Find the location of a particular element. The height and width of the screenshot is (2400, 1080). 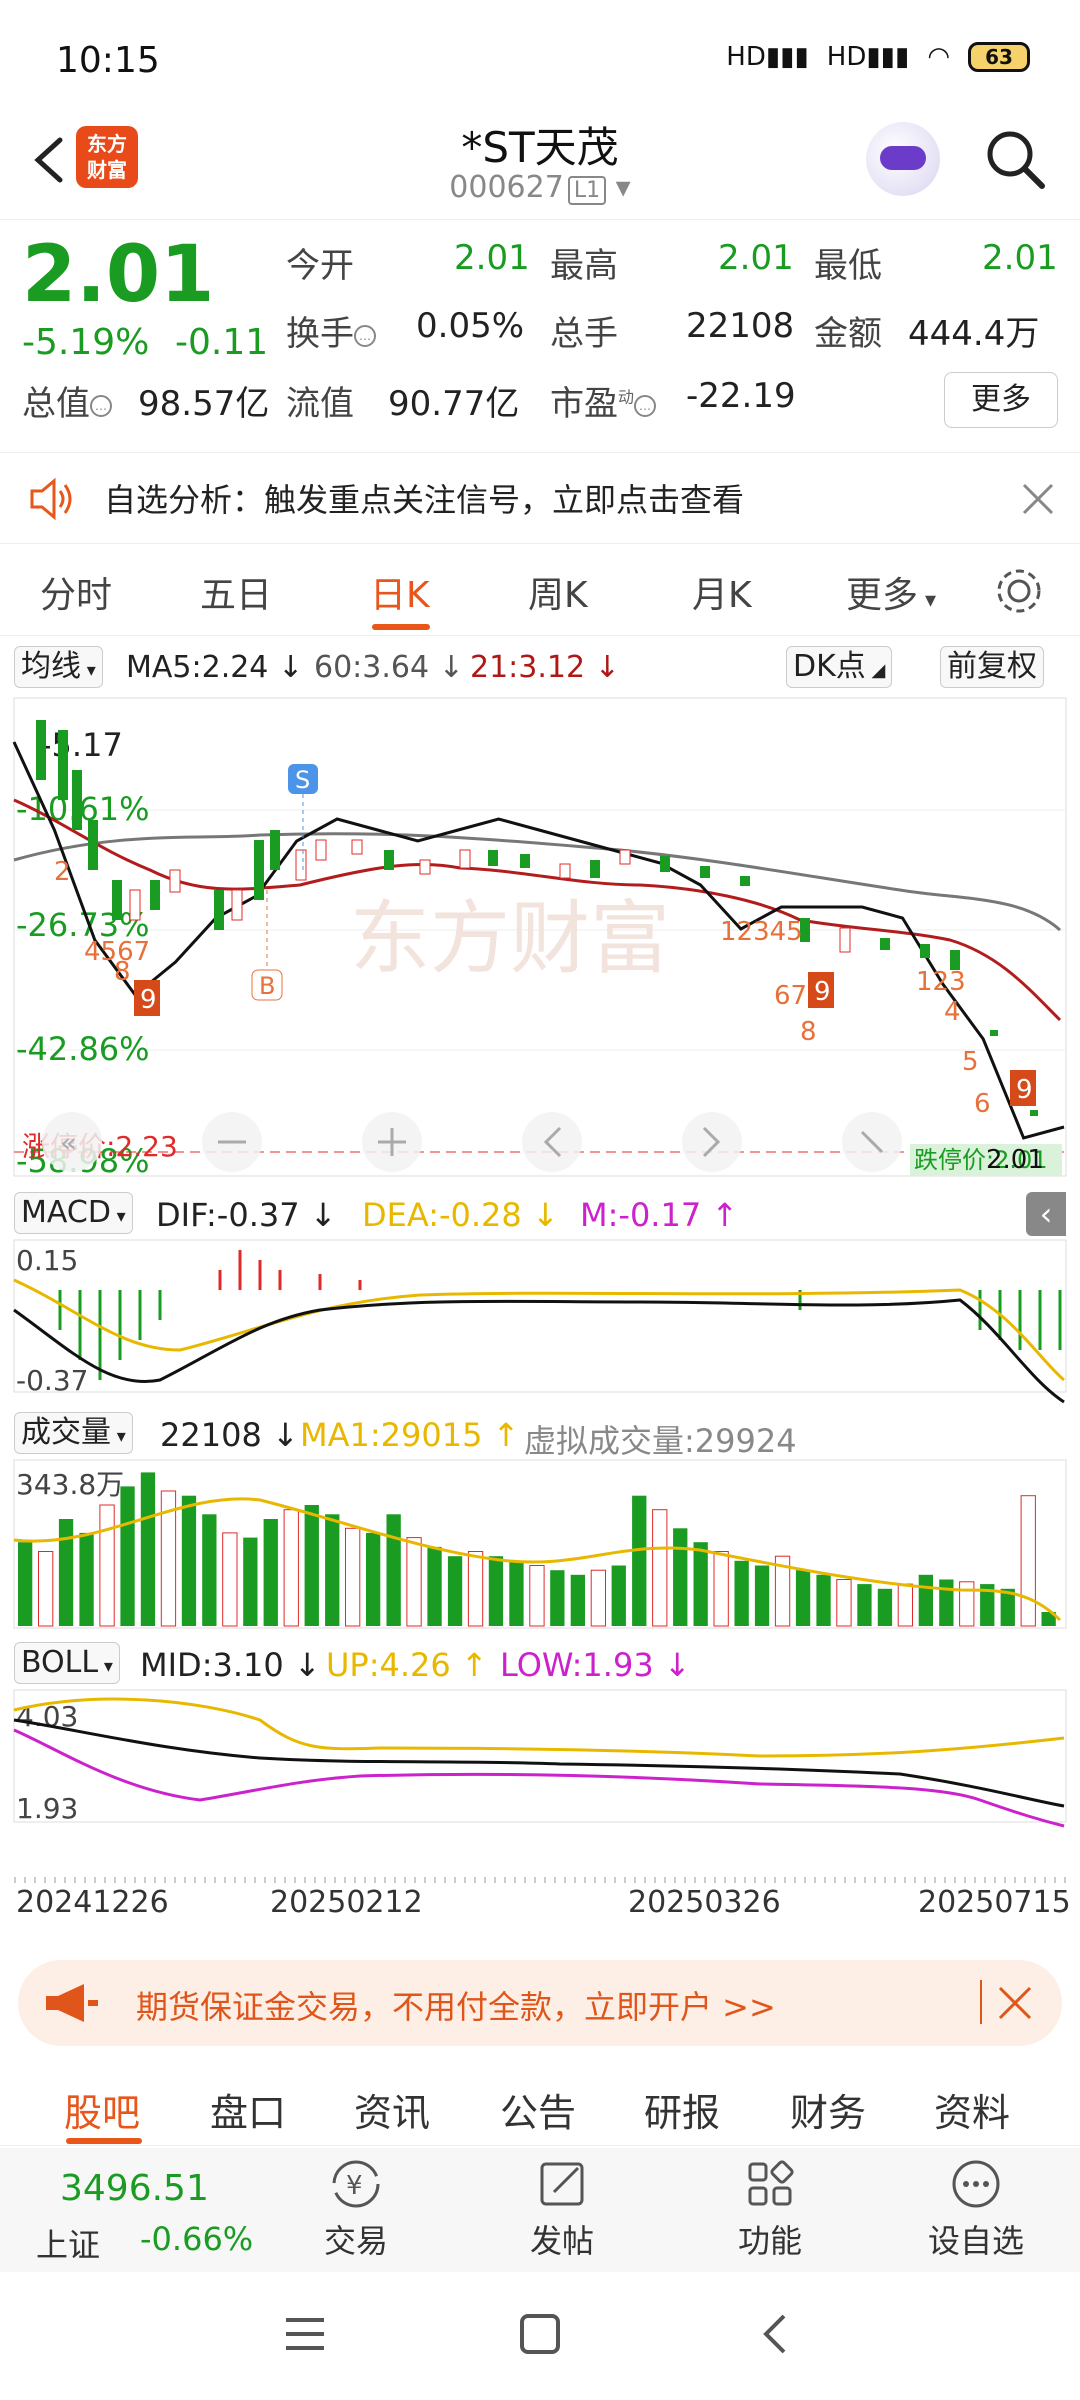

macd-dropdown: MACD ▾ is located at coordinates (73, 1213).